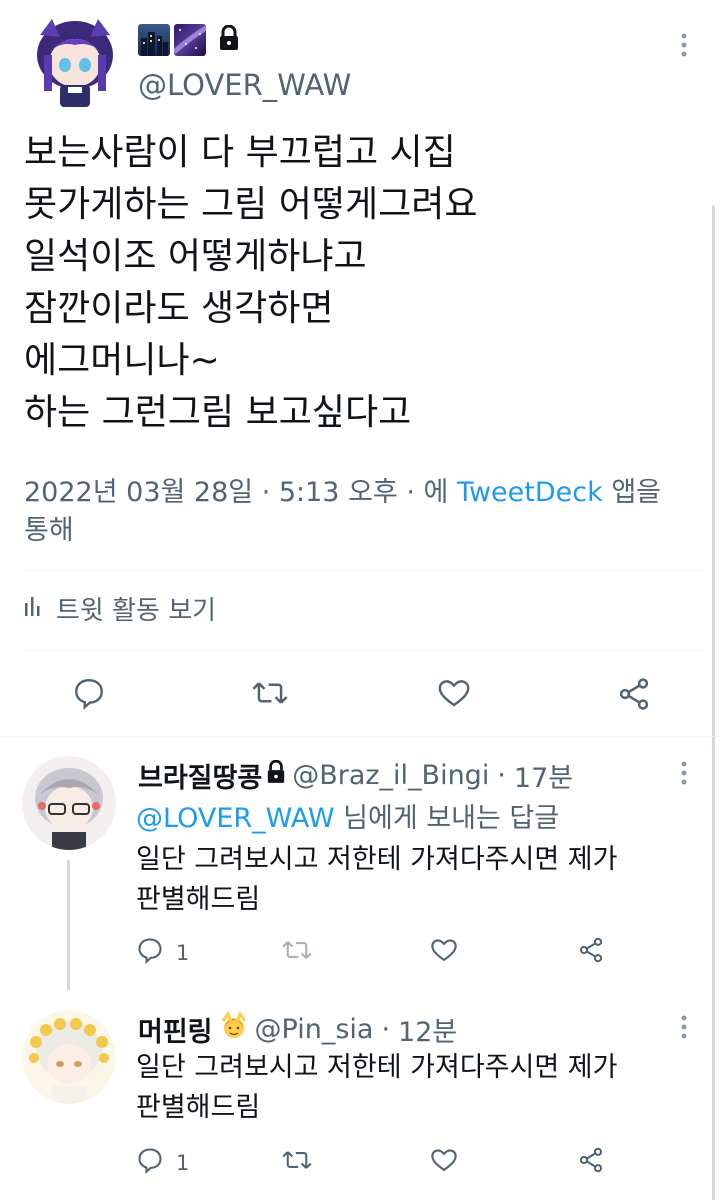 This screenshot has height=1200, width=720. Describe the element at coordinates (390, 775) in the screenshot. I see `reply-author-handle: @Braz_il_Bingi` at that location.